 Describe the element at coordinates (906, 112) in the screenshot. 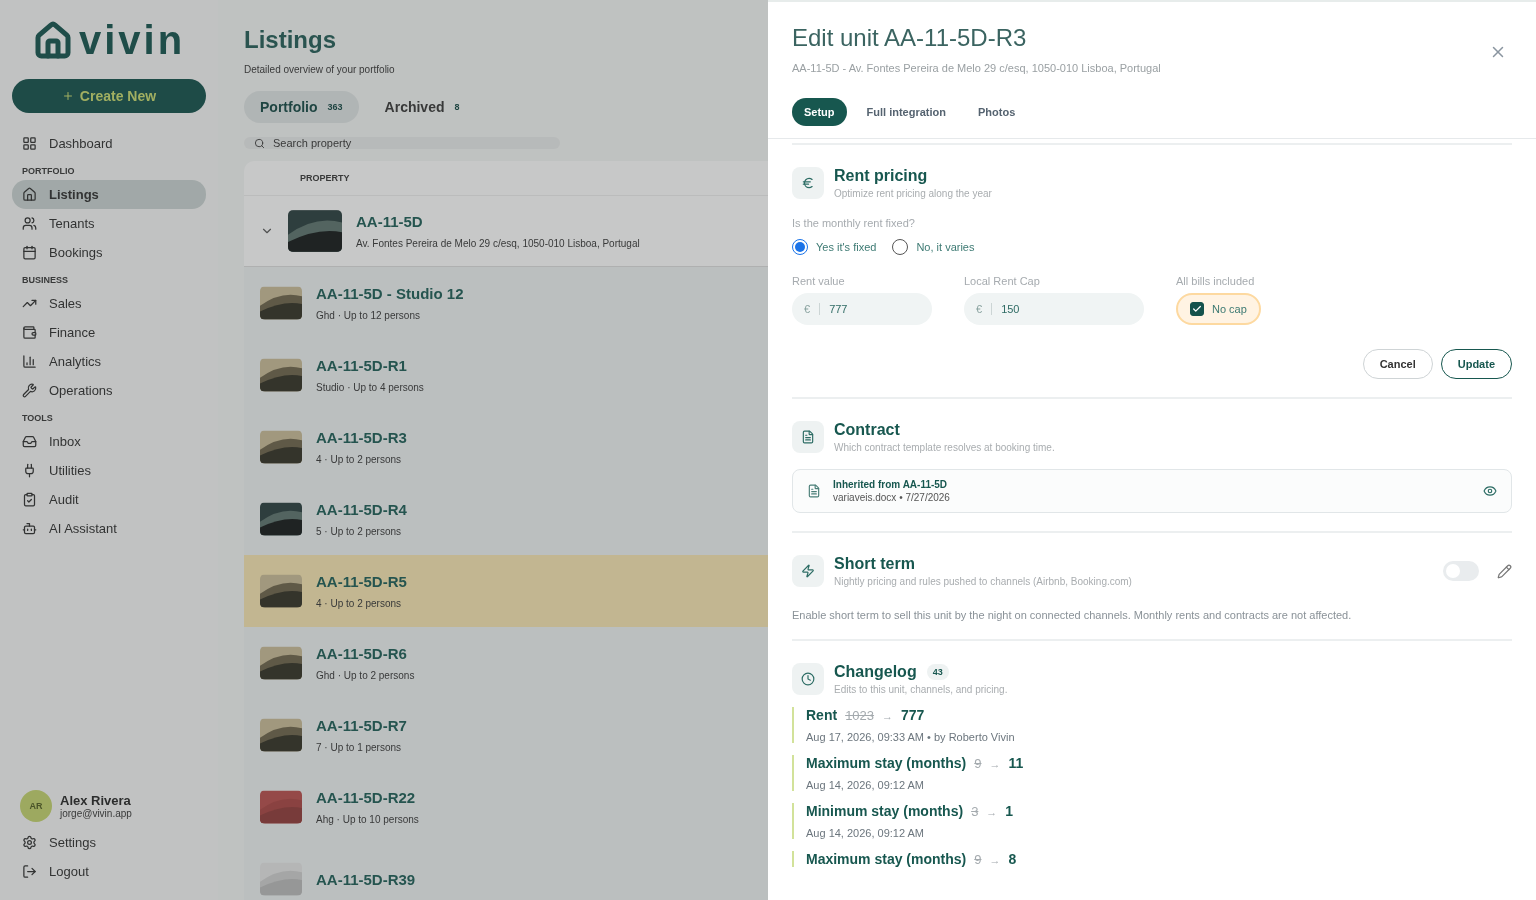

I see `tab: Full integration` at that location.